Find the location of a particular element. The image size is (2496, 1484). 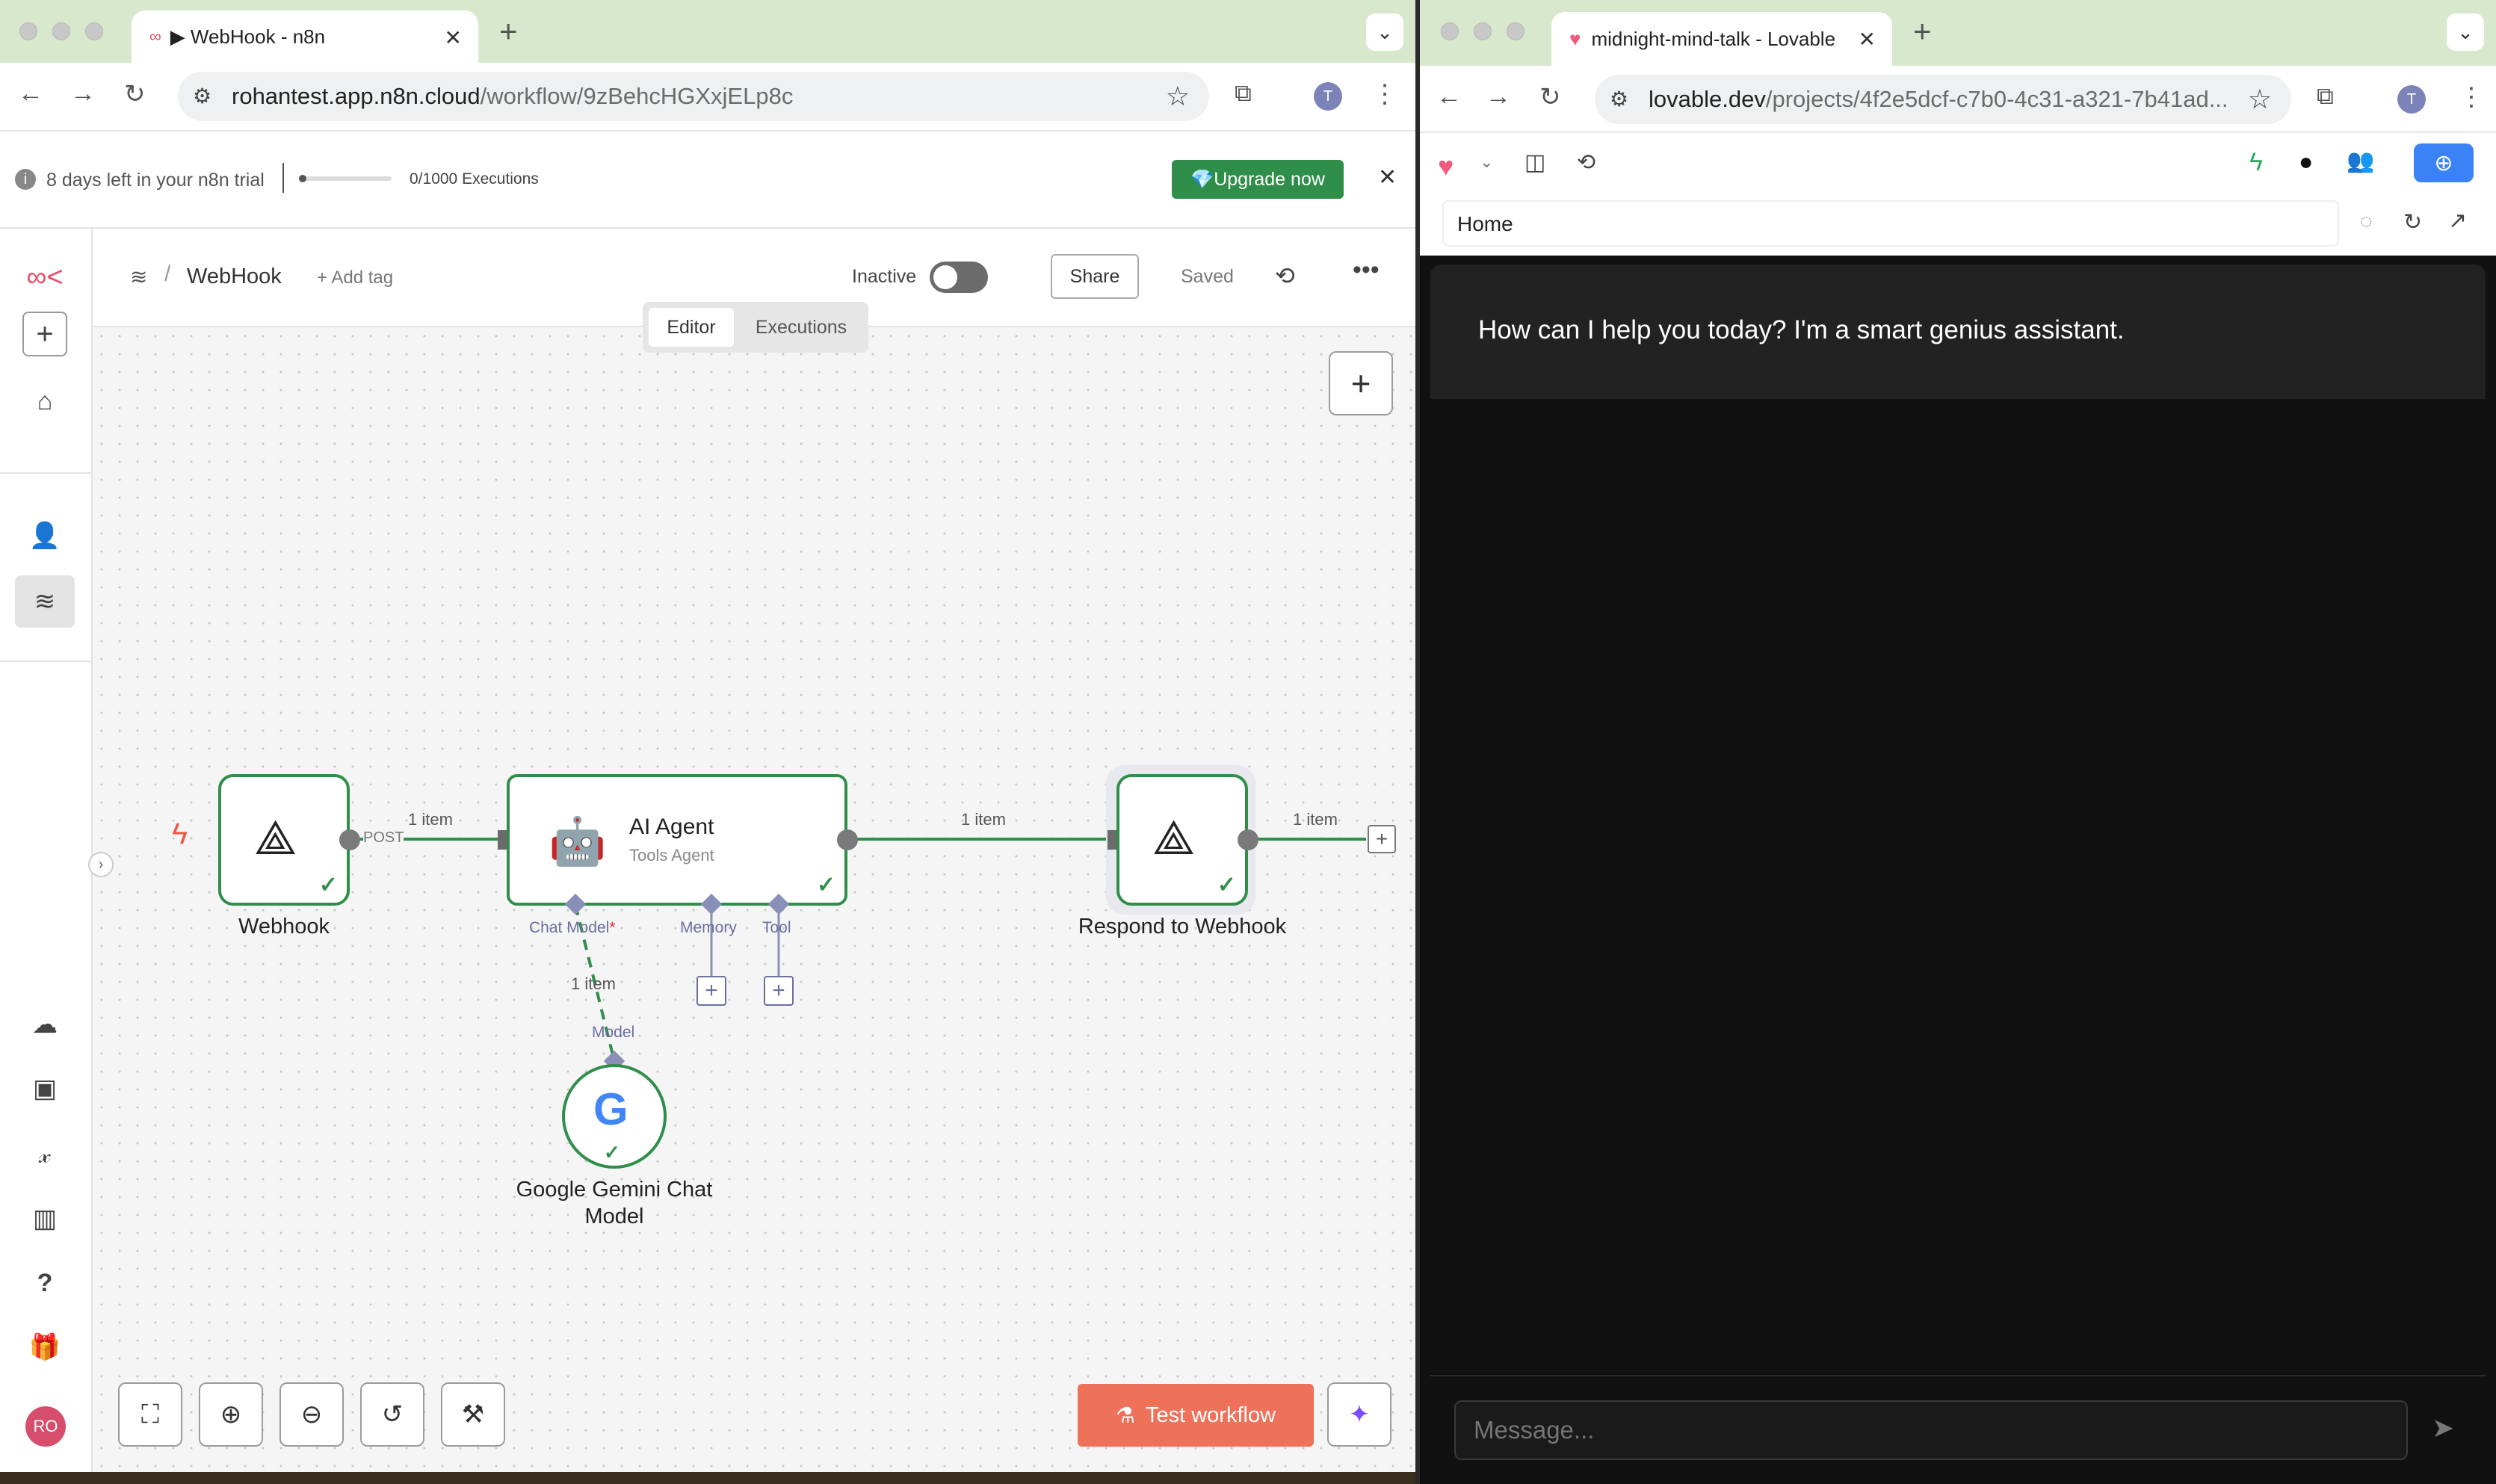

ai-agent-node: 🤖 AI Agent Tools Agent ✓ is located at coordinates (677, 840).